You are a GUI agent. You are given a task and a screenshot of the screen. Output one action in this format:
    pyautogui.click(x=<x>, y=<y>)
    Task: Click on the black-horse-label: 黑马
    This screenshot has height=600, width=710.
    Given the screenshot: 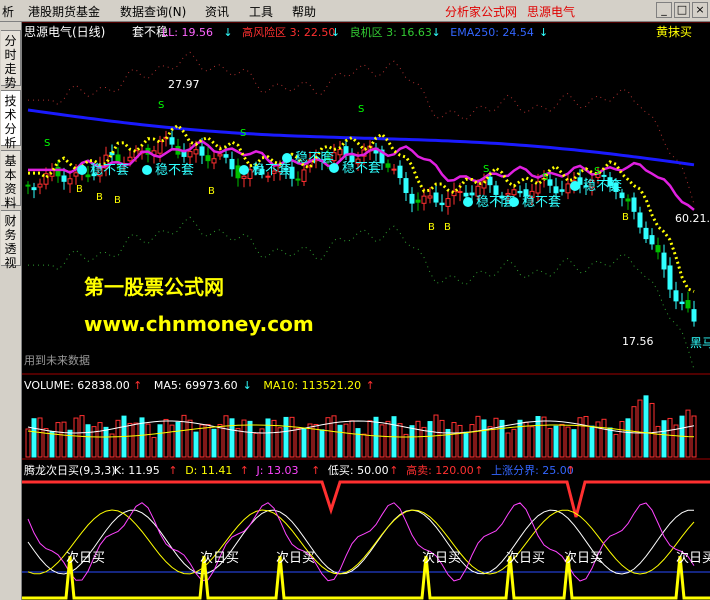 What is the action you would take?
    pyautogui.click(x=700, y=343)
    